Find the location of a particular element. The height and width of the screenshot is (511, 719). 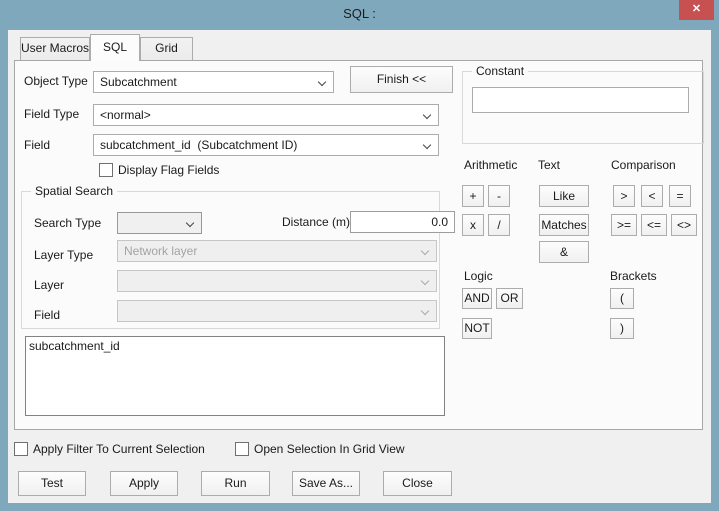

operator-label: AND is located at coordinates (477, 298).